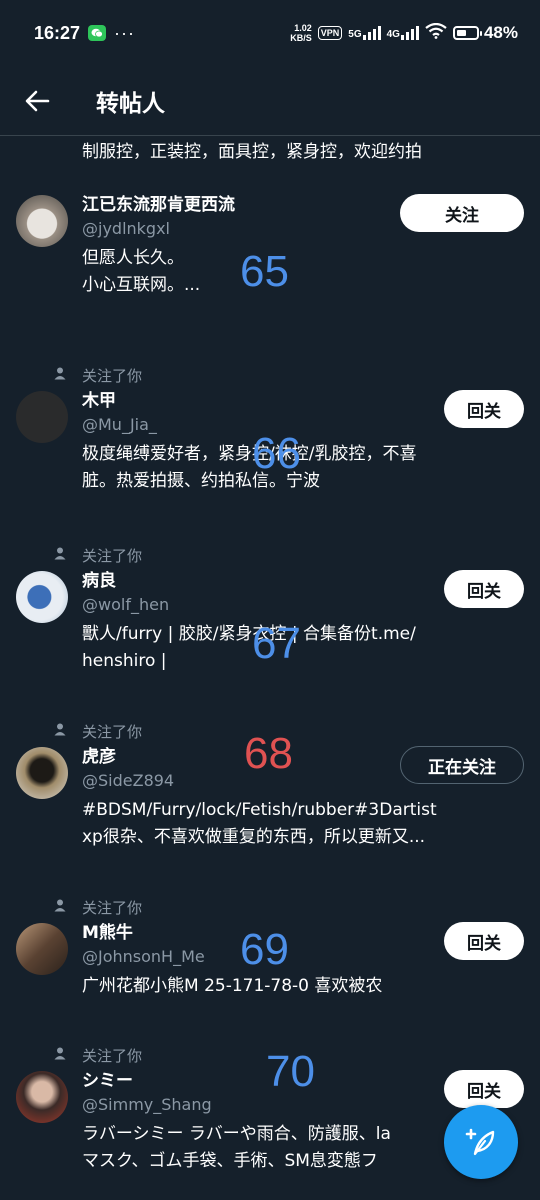  Describe the element at coordinates (500, 32) in the screenshot. I see `battery-percent: 48%` at that location.